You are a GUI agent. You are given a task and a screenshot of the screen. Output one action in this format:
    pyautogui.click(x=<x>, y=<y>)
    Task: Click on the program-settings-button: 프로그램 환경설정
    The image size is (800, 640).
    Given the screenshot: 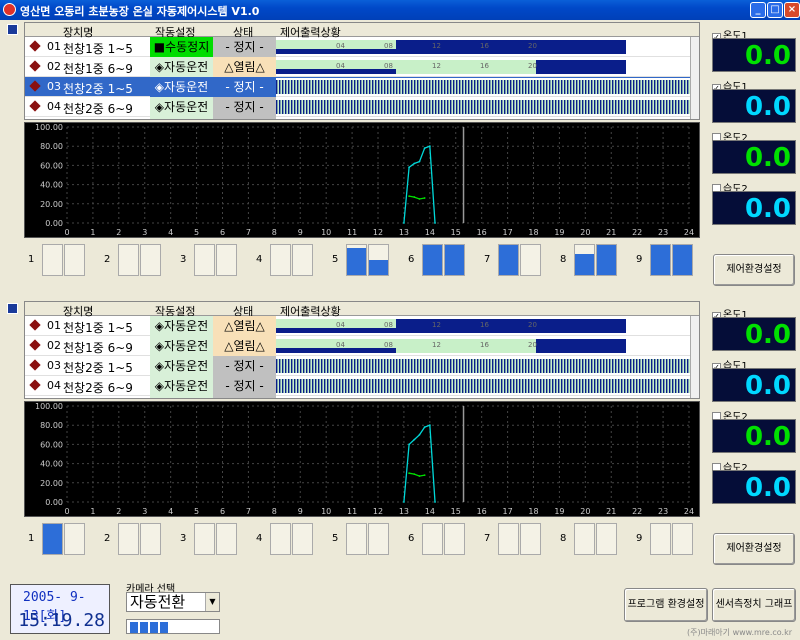 What is the action you would take?
    pyautogui.click(x=666, y=605)
    